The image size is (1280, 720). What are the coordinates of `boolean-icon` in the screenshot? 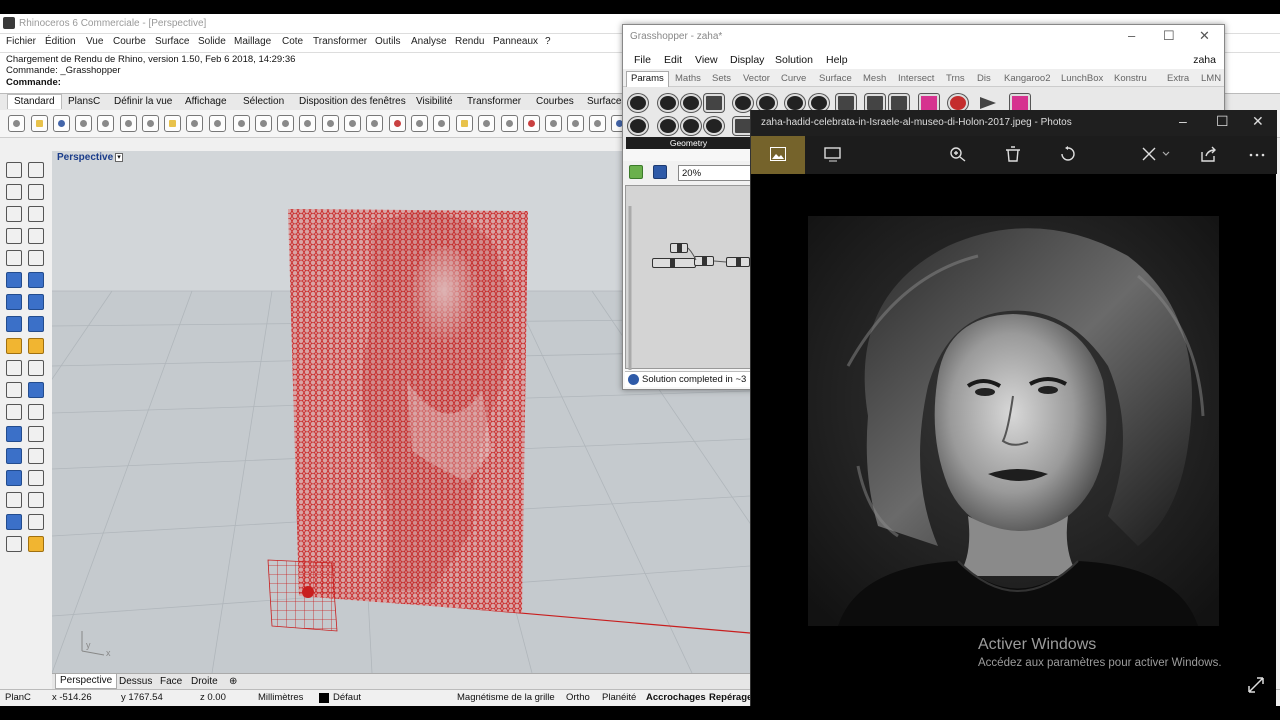 It's located at (36, 302).